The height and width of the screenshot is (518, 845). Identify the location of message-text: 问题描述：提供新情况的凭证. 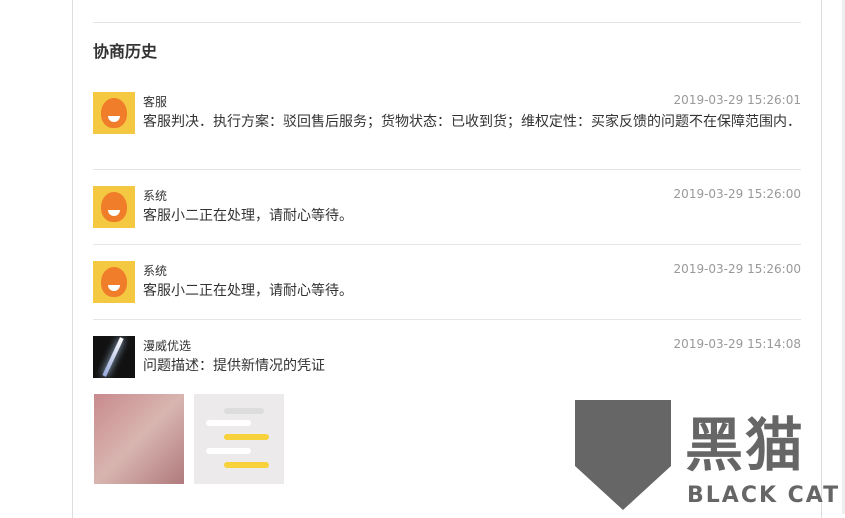
(234, 366).